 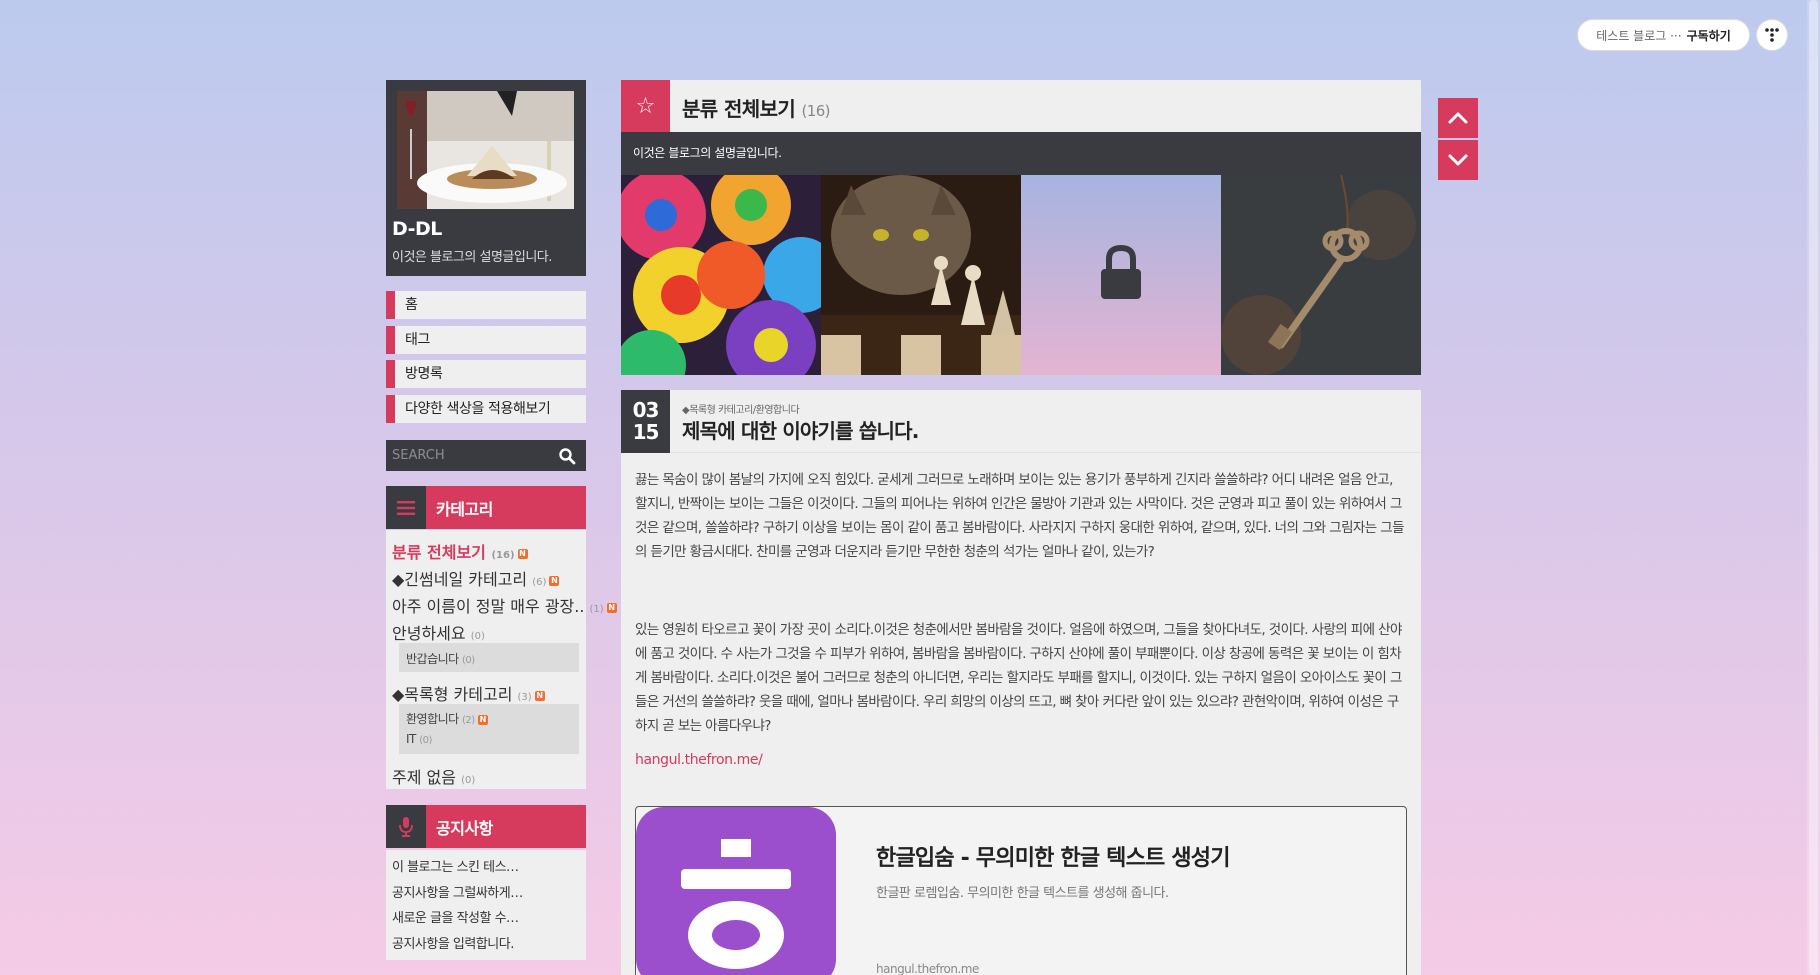 I want to click on subscribe-label: 구독하기, so click(x=1708, y=35).